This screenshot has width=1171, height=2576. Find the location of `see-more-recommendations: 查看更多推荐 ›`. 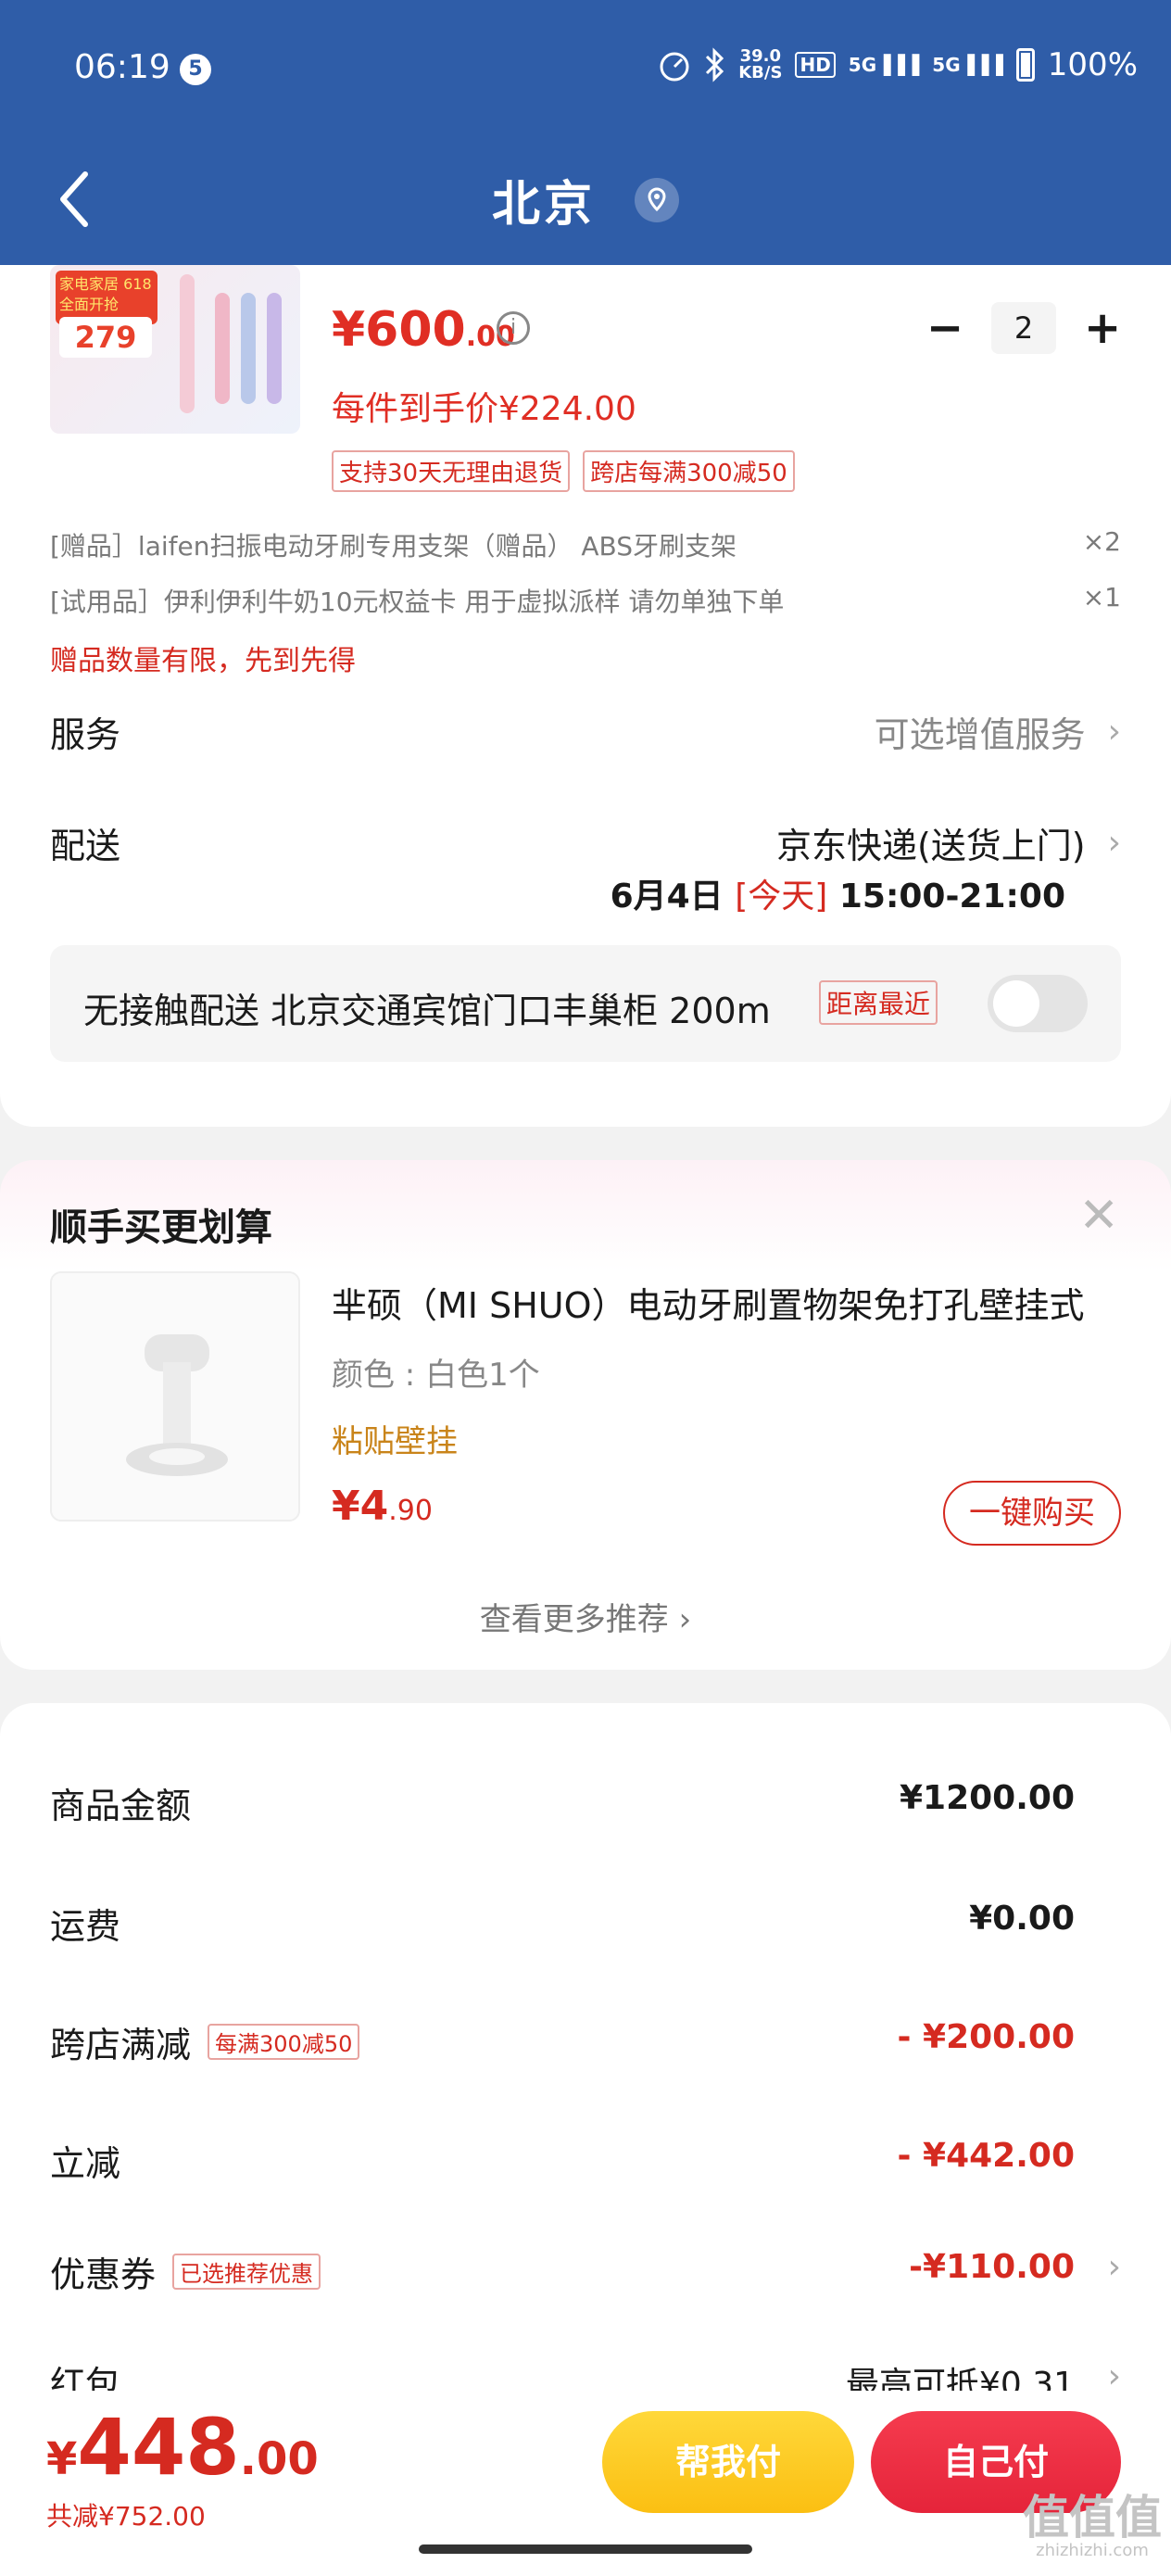

see-more-recommendations: 查看更多推荐 › is located at coordinates (585, 1616).